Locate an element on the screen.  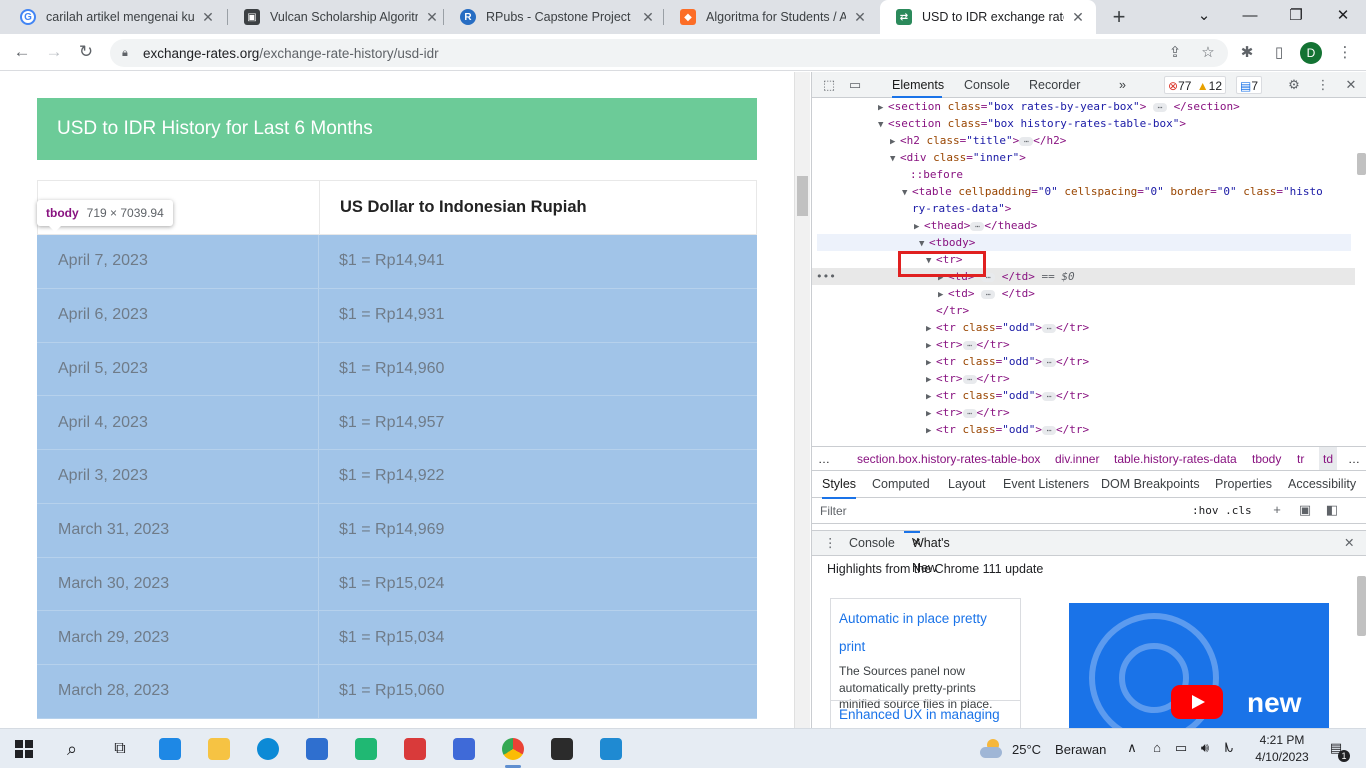
paint-icon: ▣ is located at coordinates (1305, 510).